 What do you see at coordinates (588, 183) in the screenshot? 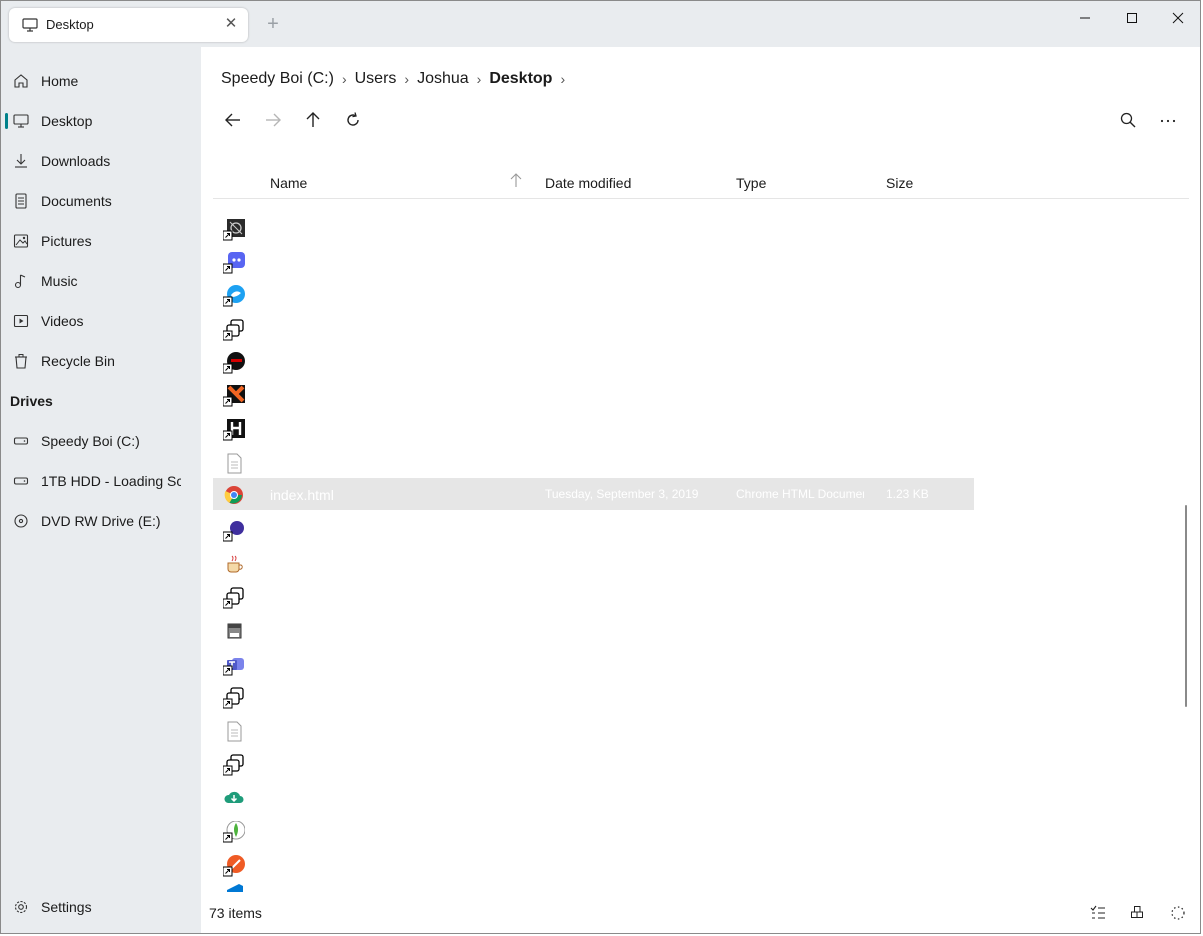
I see `column-header-date: Date modified` at bounding box center [588, 183].